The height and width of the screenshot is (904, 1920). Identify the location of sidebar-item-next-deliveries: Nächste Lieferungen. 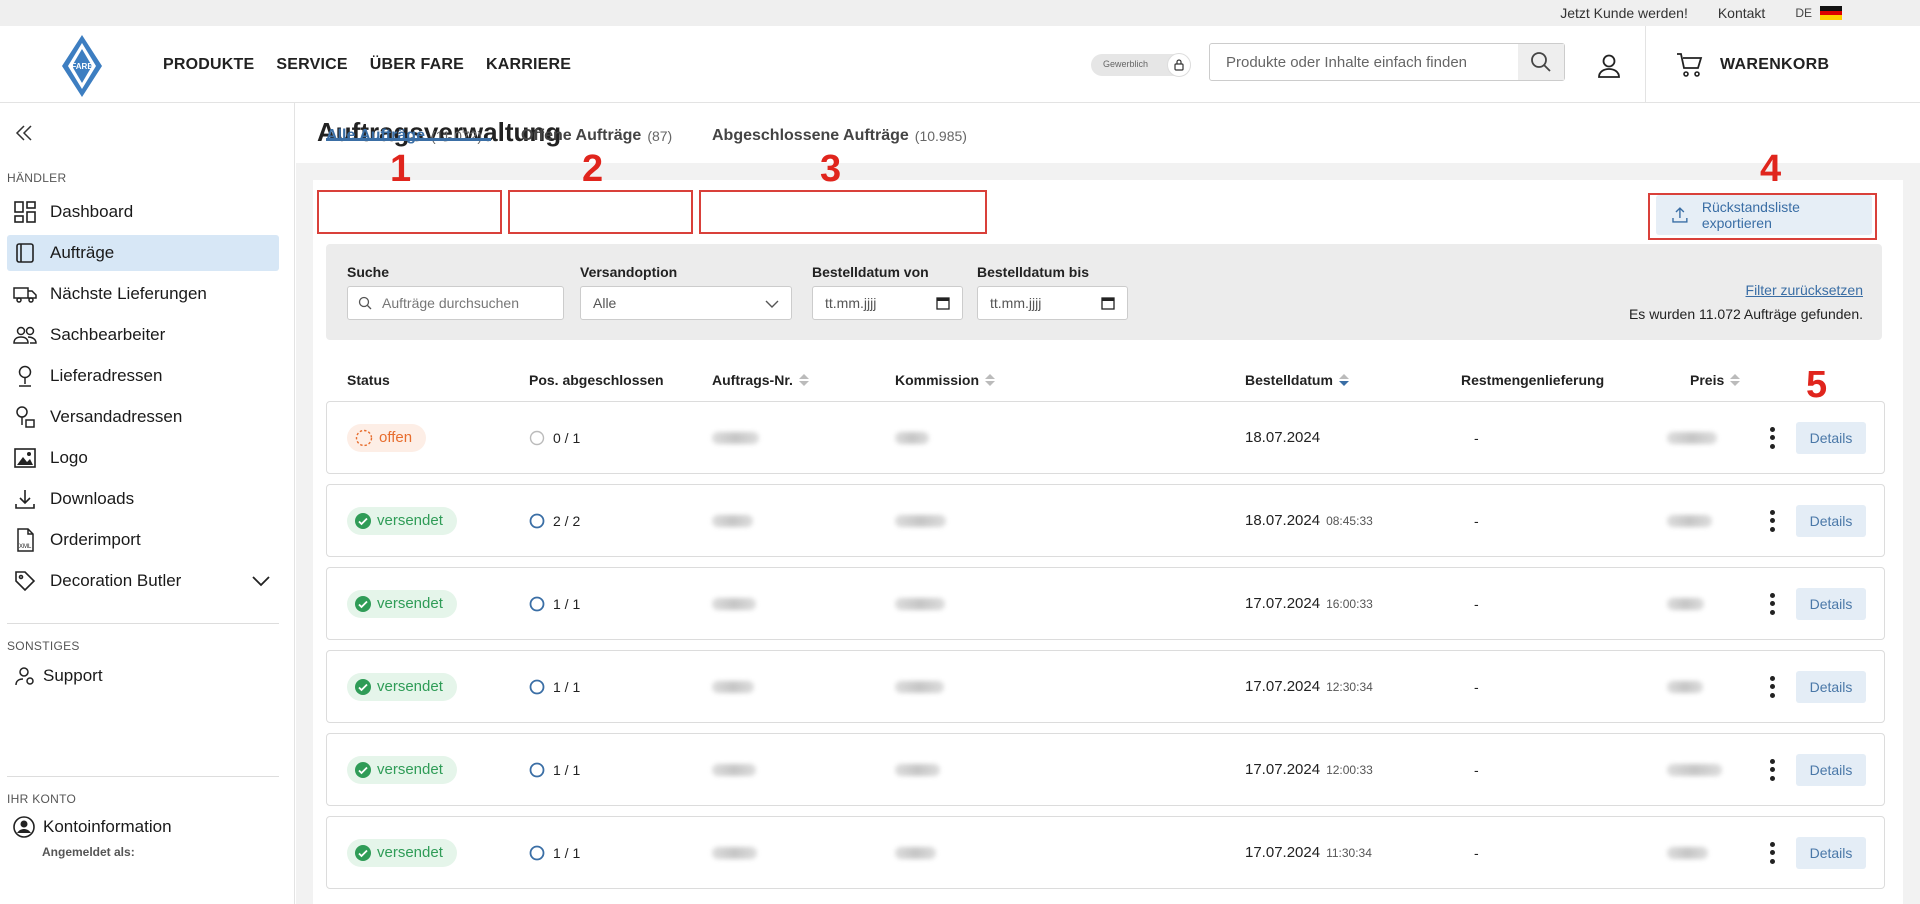
(143, 294).